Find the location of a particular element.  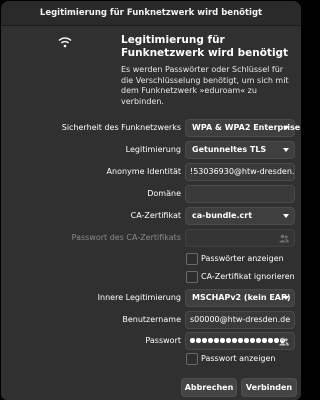

username-row: Benutzername s00000@htw-dresden.de is located at coordinates (151, 320).